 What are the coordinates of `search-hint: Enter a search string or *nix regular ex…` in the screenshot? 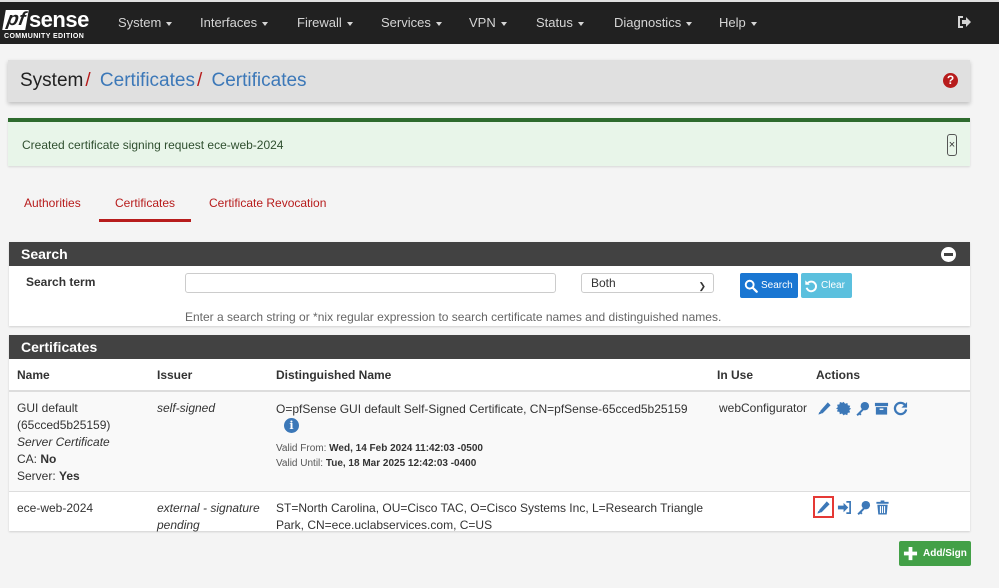 It's located at (453, 317).